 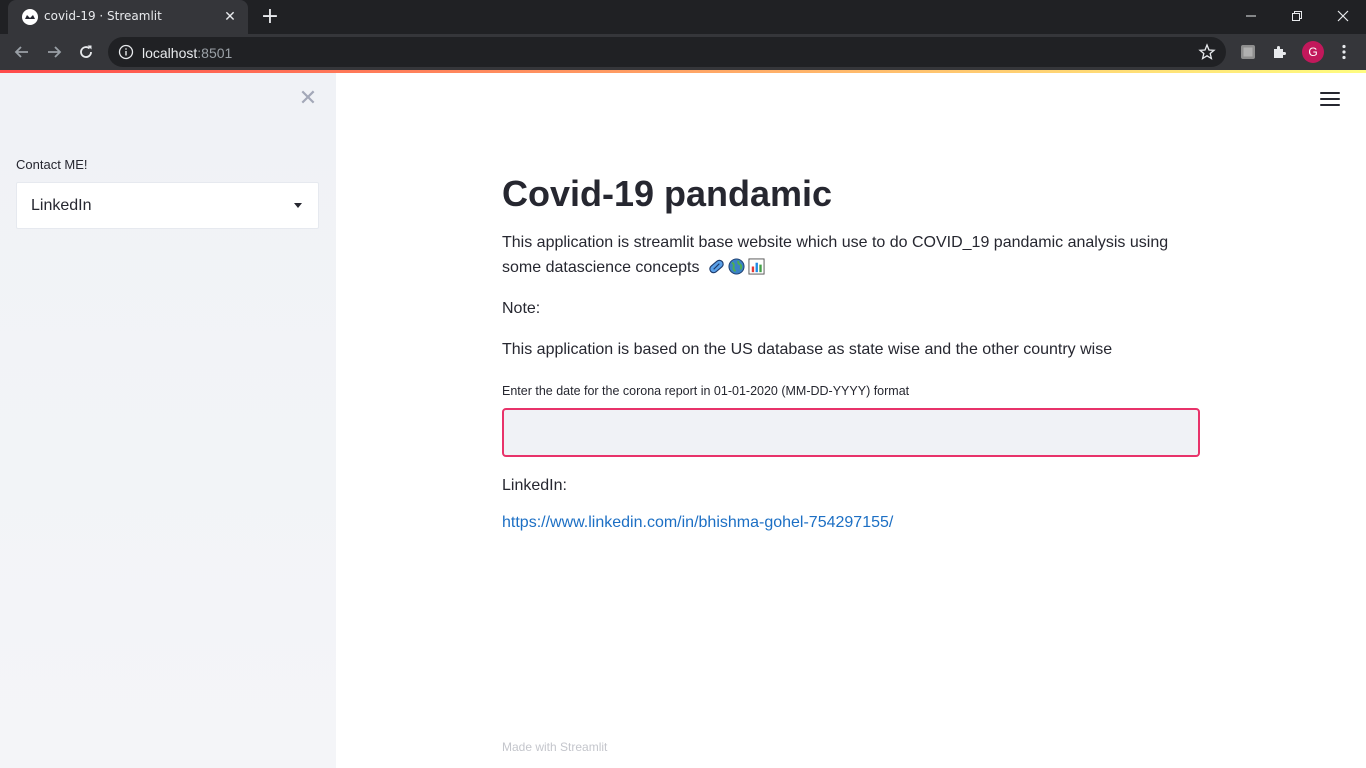 What do you see at coordinates (270, 17) in the screenshot?
I see `new-tab-icon: +` at bounding box center [270, 17].